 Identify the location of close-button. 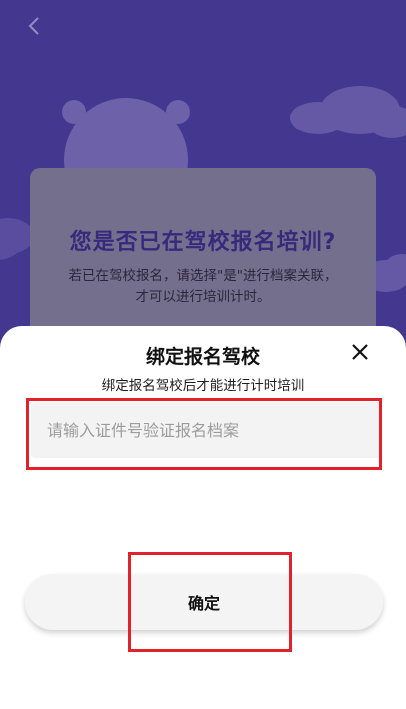
(360, 354).